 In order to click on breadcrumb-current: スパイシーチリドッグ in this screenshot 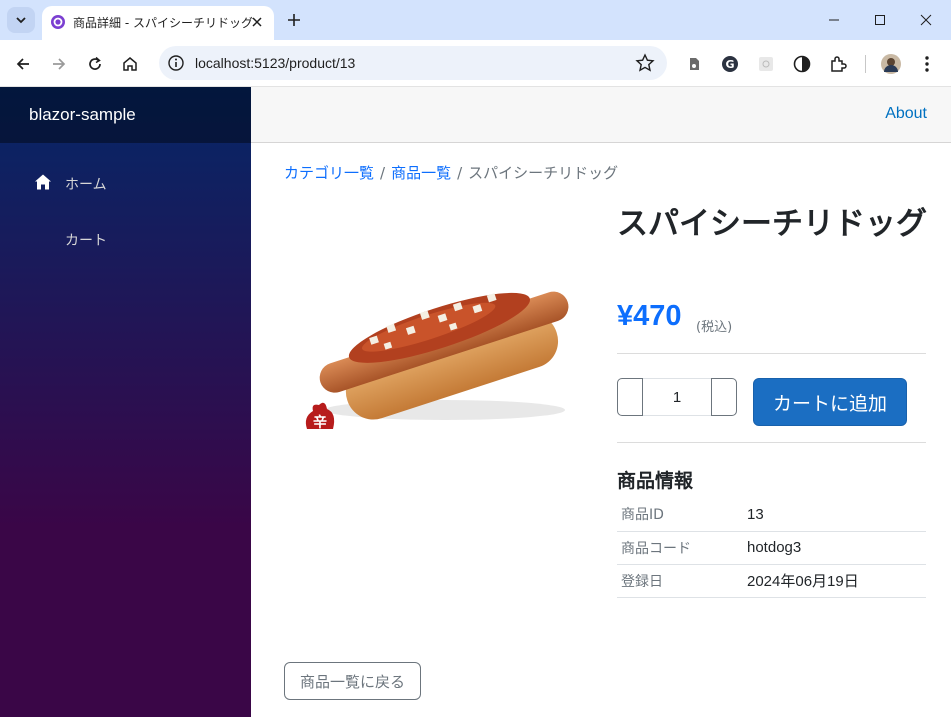, I will do `click(543, 173)`.